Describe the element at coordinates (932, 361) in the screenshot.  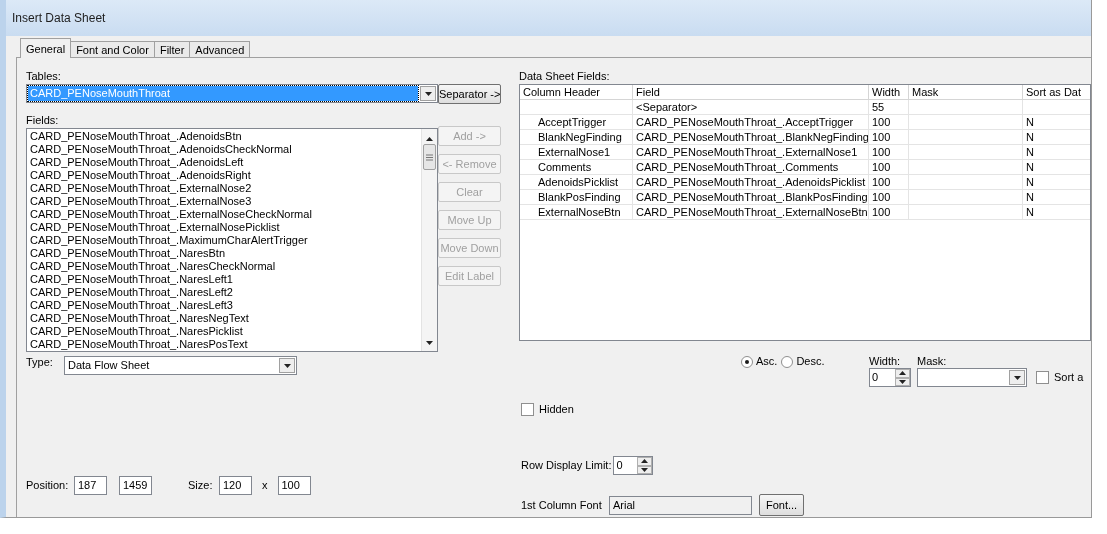
I see `mask-label: Mask:` at that location.